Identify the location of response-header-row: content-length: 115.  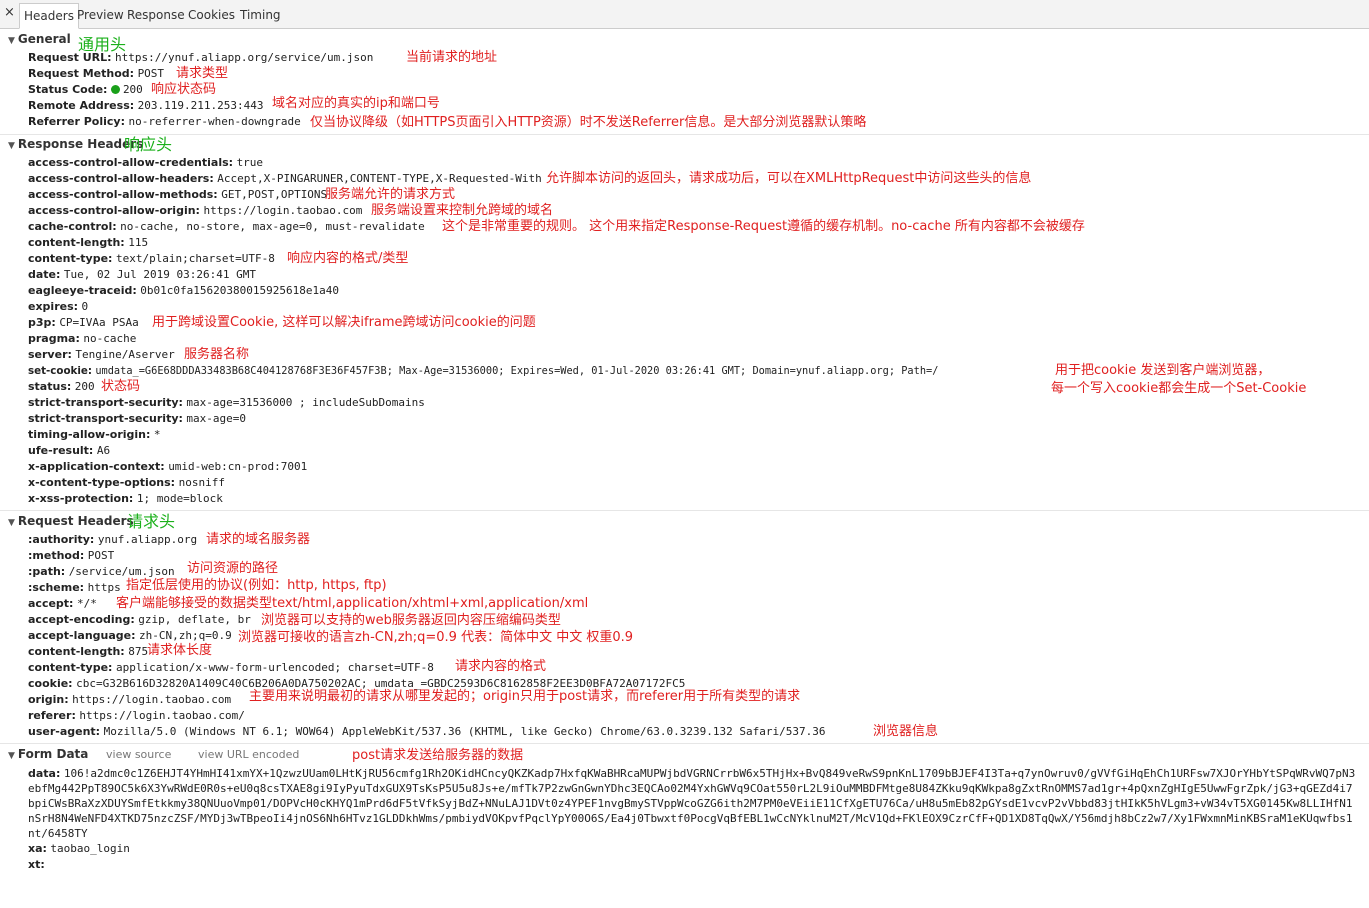
(88, 242).